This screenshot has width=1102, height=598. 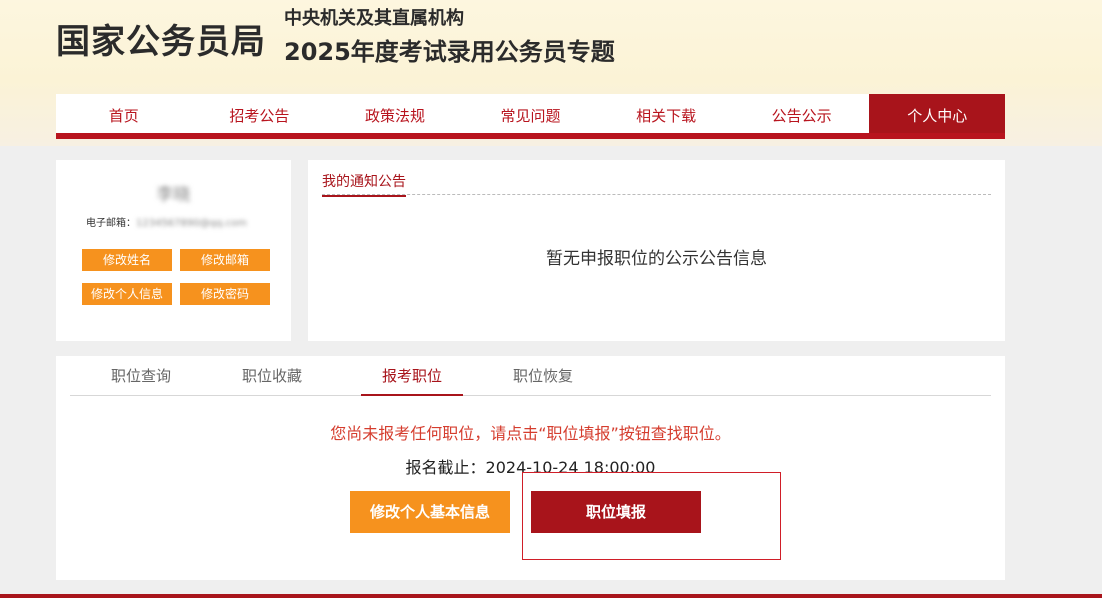 I want to click on email-label: 电子邮箱：, so click(x=111, y=223).